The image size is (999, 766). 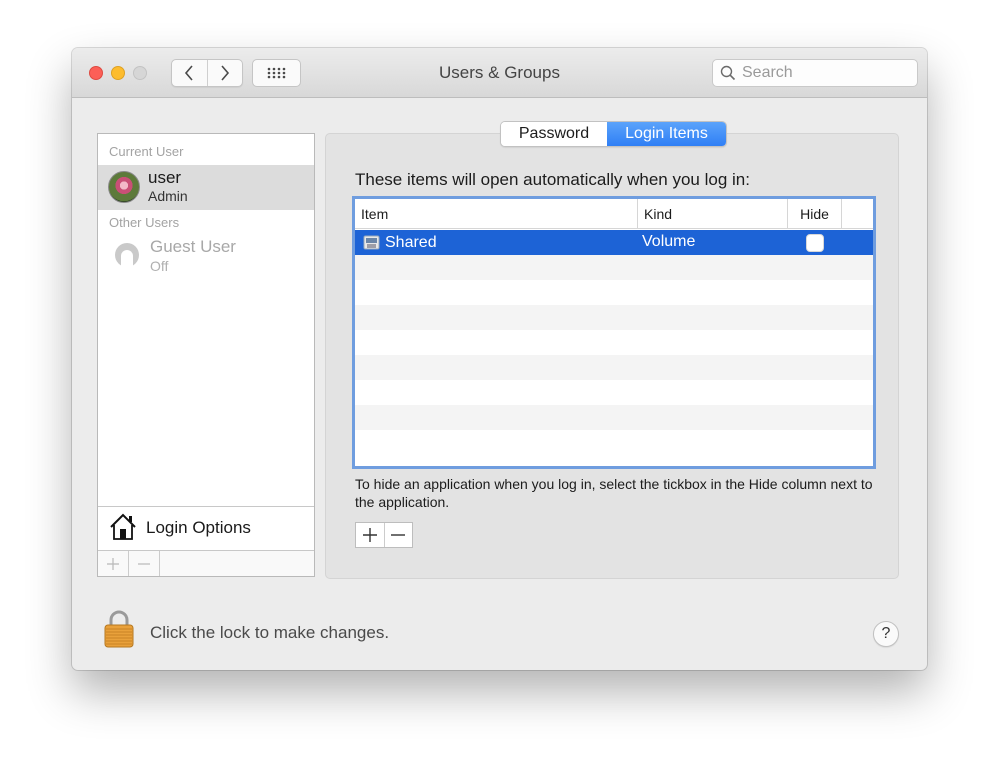 What do you see at coordinates (270, 632) in the screenshot?
I see `lock-message: Click the lock to make changes.` at bounding box center [270, 632].